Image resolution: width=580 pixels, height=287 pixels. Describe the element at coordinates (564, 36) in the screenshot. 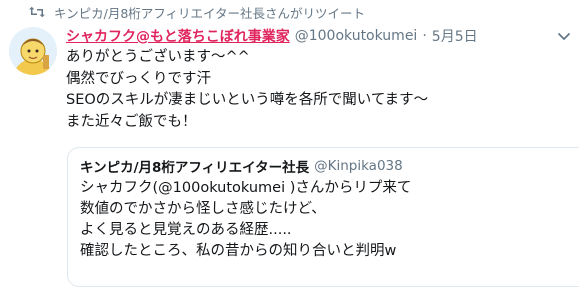

I see `chevron-down-icon` at that location.